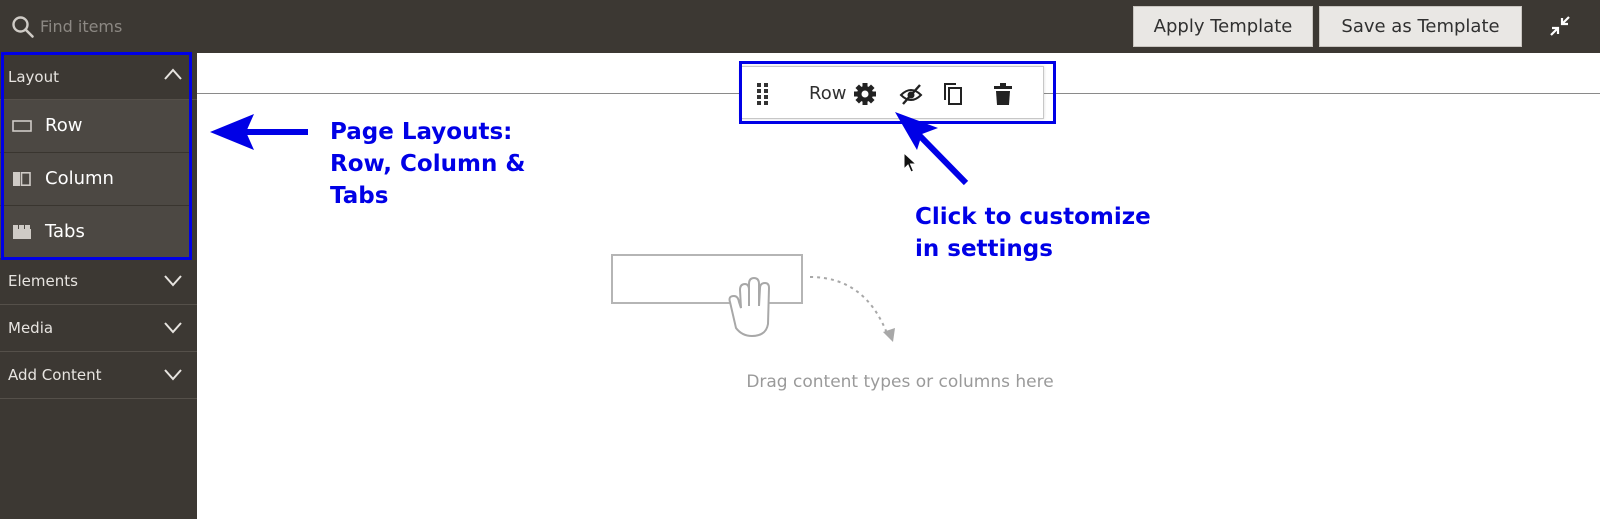 This screenshot has height=519, width=1600. Describe the element at coordinates (828, 93) in the screenshot. I see `toolbar-label: Row` at that location.